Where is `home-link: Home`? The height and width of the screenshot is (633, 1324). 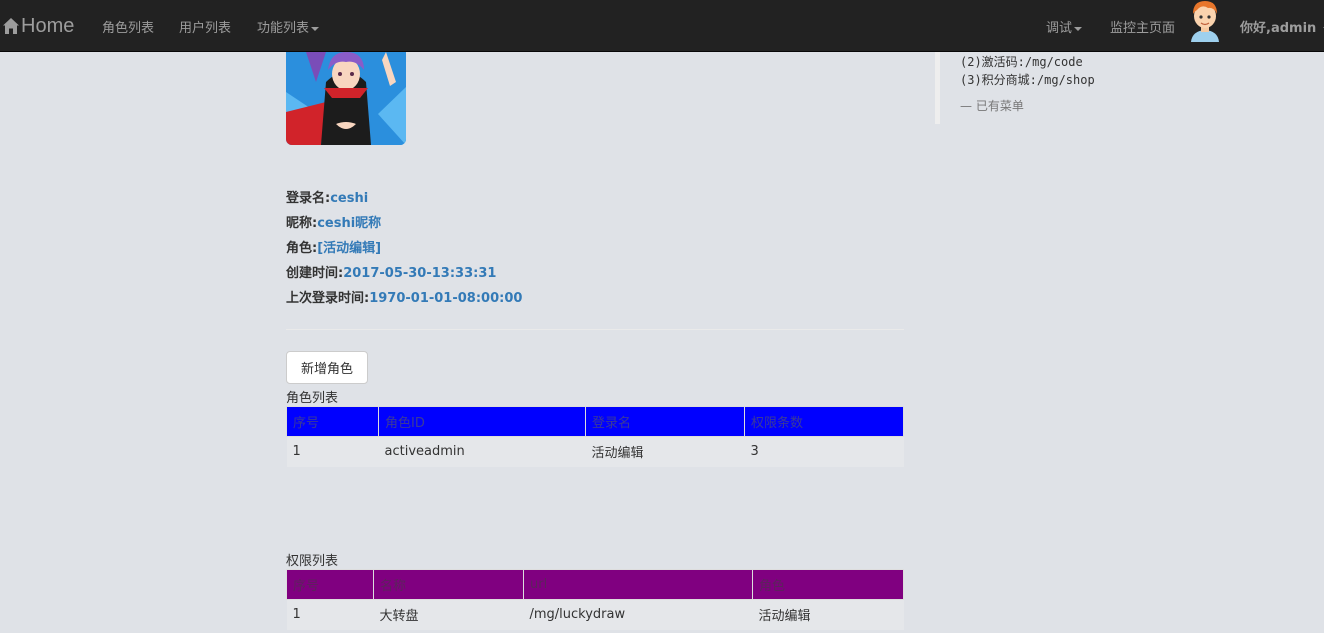 home-link: Home is located at coordinates (38, 26).